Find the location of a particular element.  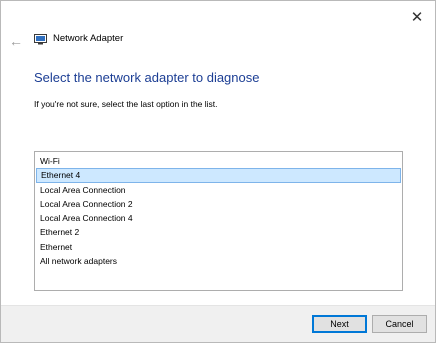

adapter-list-item: Ethernet 2 is located at coordinates (218, 232).